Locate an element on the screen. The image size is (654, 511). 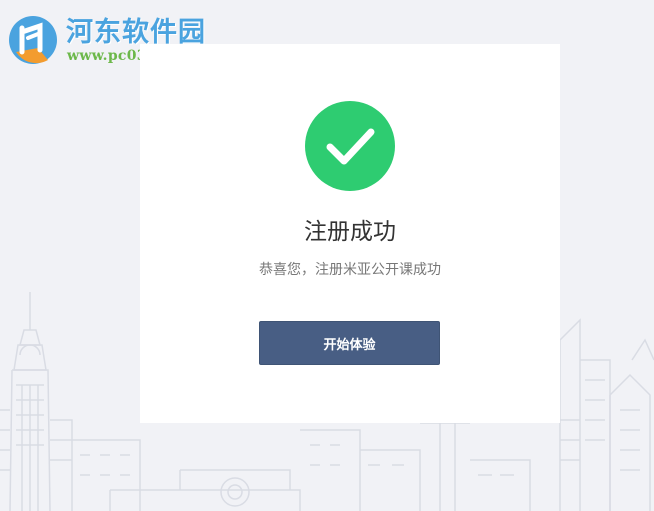
site-logo-icon is located at coordinates (33, 40).